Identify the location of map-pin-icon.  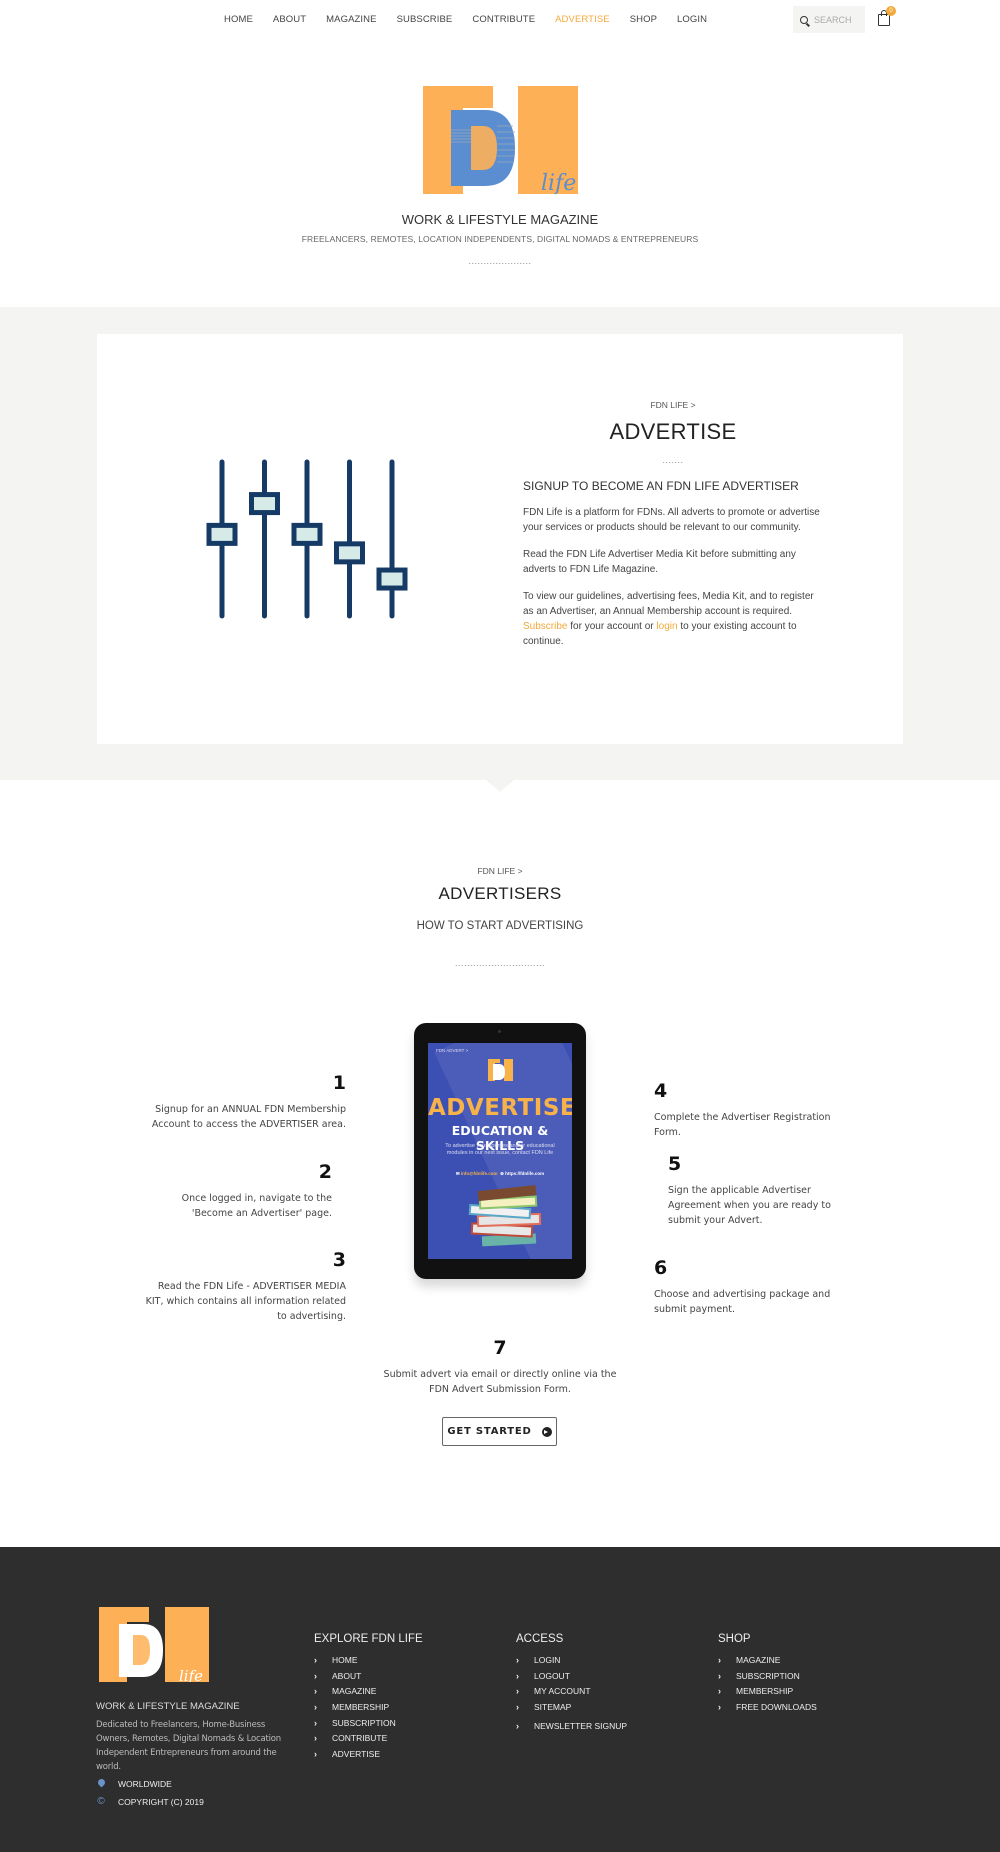
(101, 1783).